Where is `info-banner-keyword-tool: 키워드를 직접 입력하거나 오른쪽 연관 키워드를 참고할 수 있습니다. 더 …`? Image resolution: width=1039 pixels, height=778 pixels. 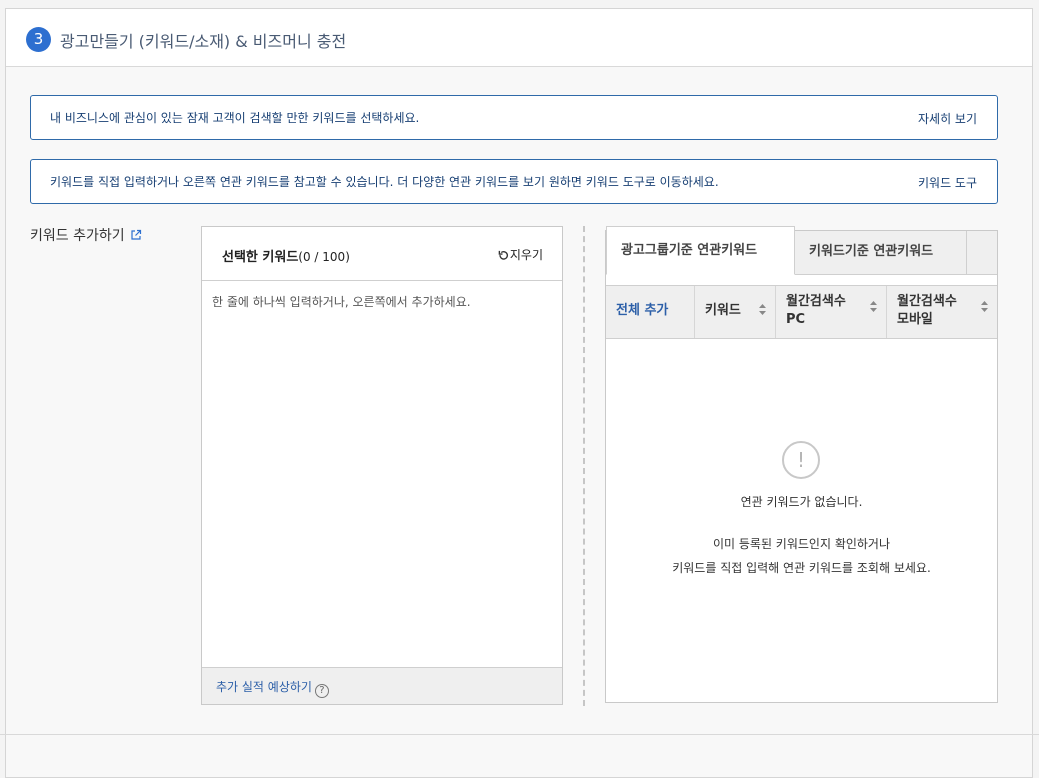 info-banner-keyword-tool: 키워드를 직접 입력하거나 오른쪽 연관 키워드를 참고할 수 있습니다. 더 … is located at coordinates (514, 181).